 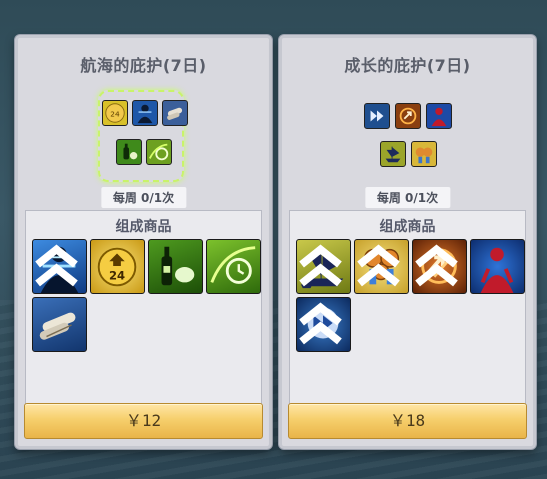 What do you see at coordinates (407, 421) in the screenshot?
I see `buy-button: ￥18` at bounding box center [407, 421].